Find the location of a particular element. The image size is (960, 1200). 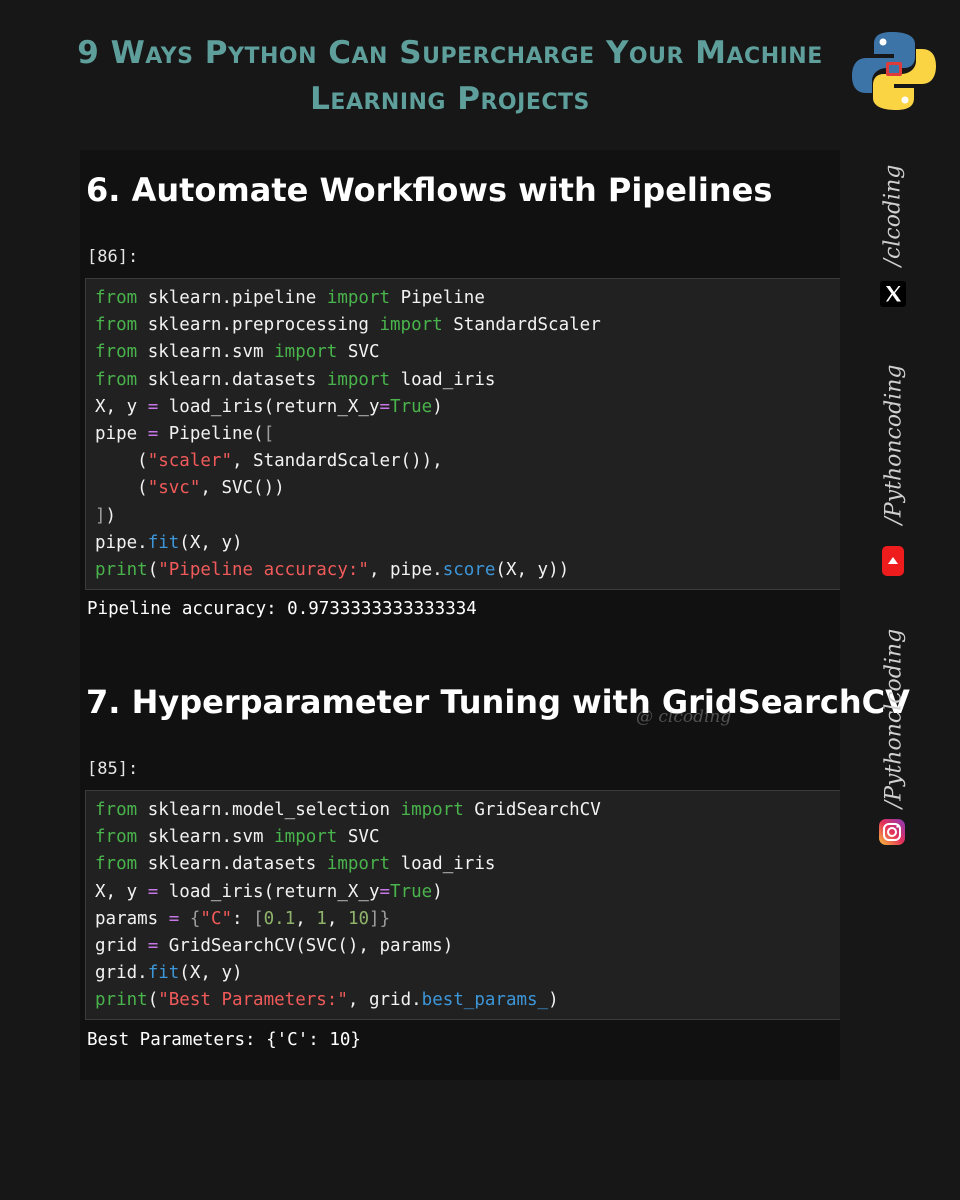

x-handle: /clcoding is located at coordinates (893, 216).